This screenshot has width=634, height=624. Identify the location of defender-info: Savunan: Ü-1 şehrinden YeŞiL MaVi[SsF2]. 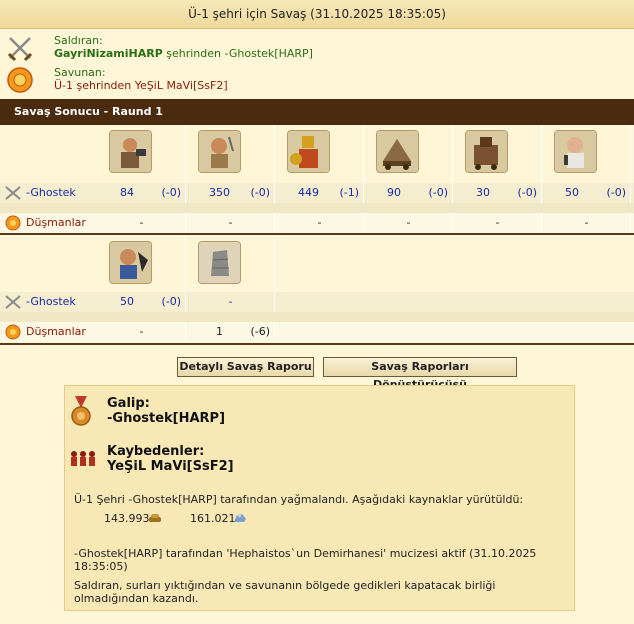
(317, 81).